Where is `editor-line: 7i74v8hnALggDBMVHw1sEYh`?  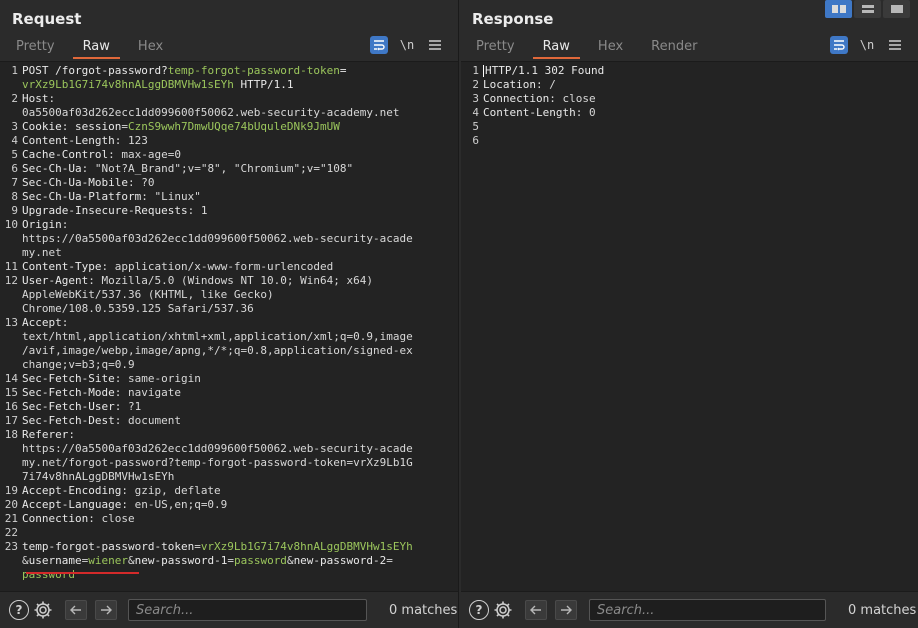
editor-line: 7i74v8hnALggDBMVHw1sEYh is located at coordinates (229, 477).